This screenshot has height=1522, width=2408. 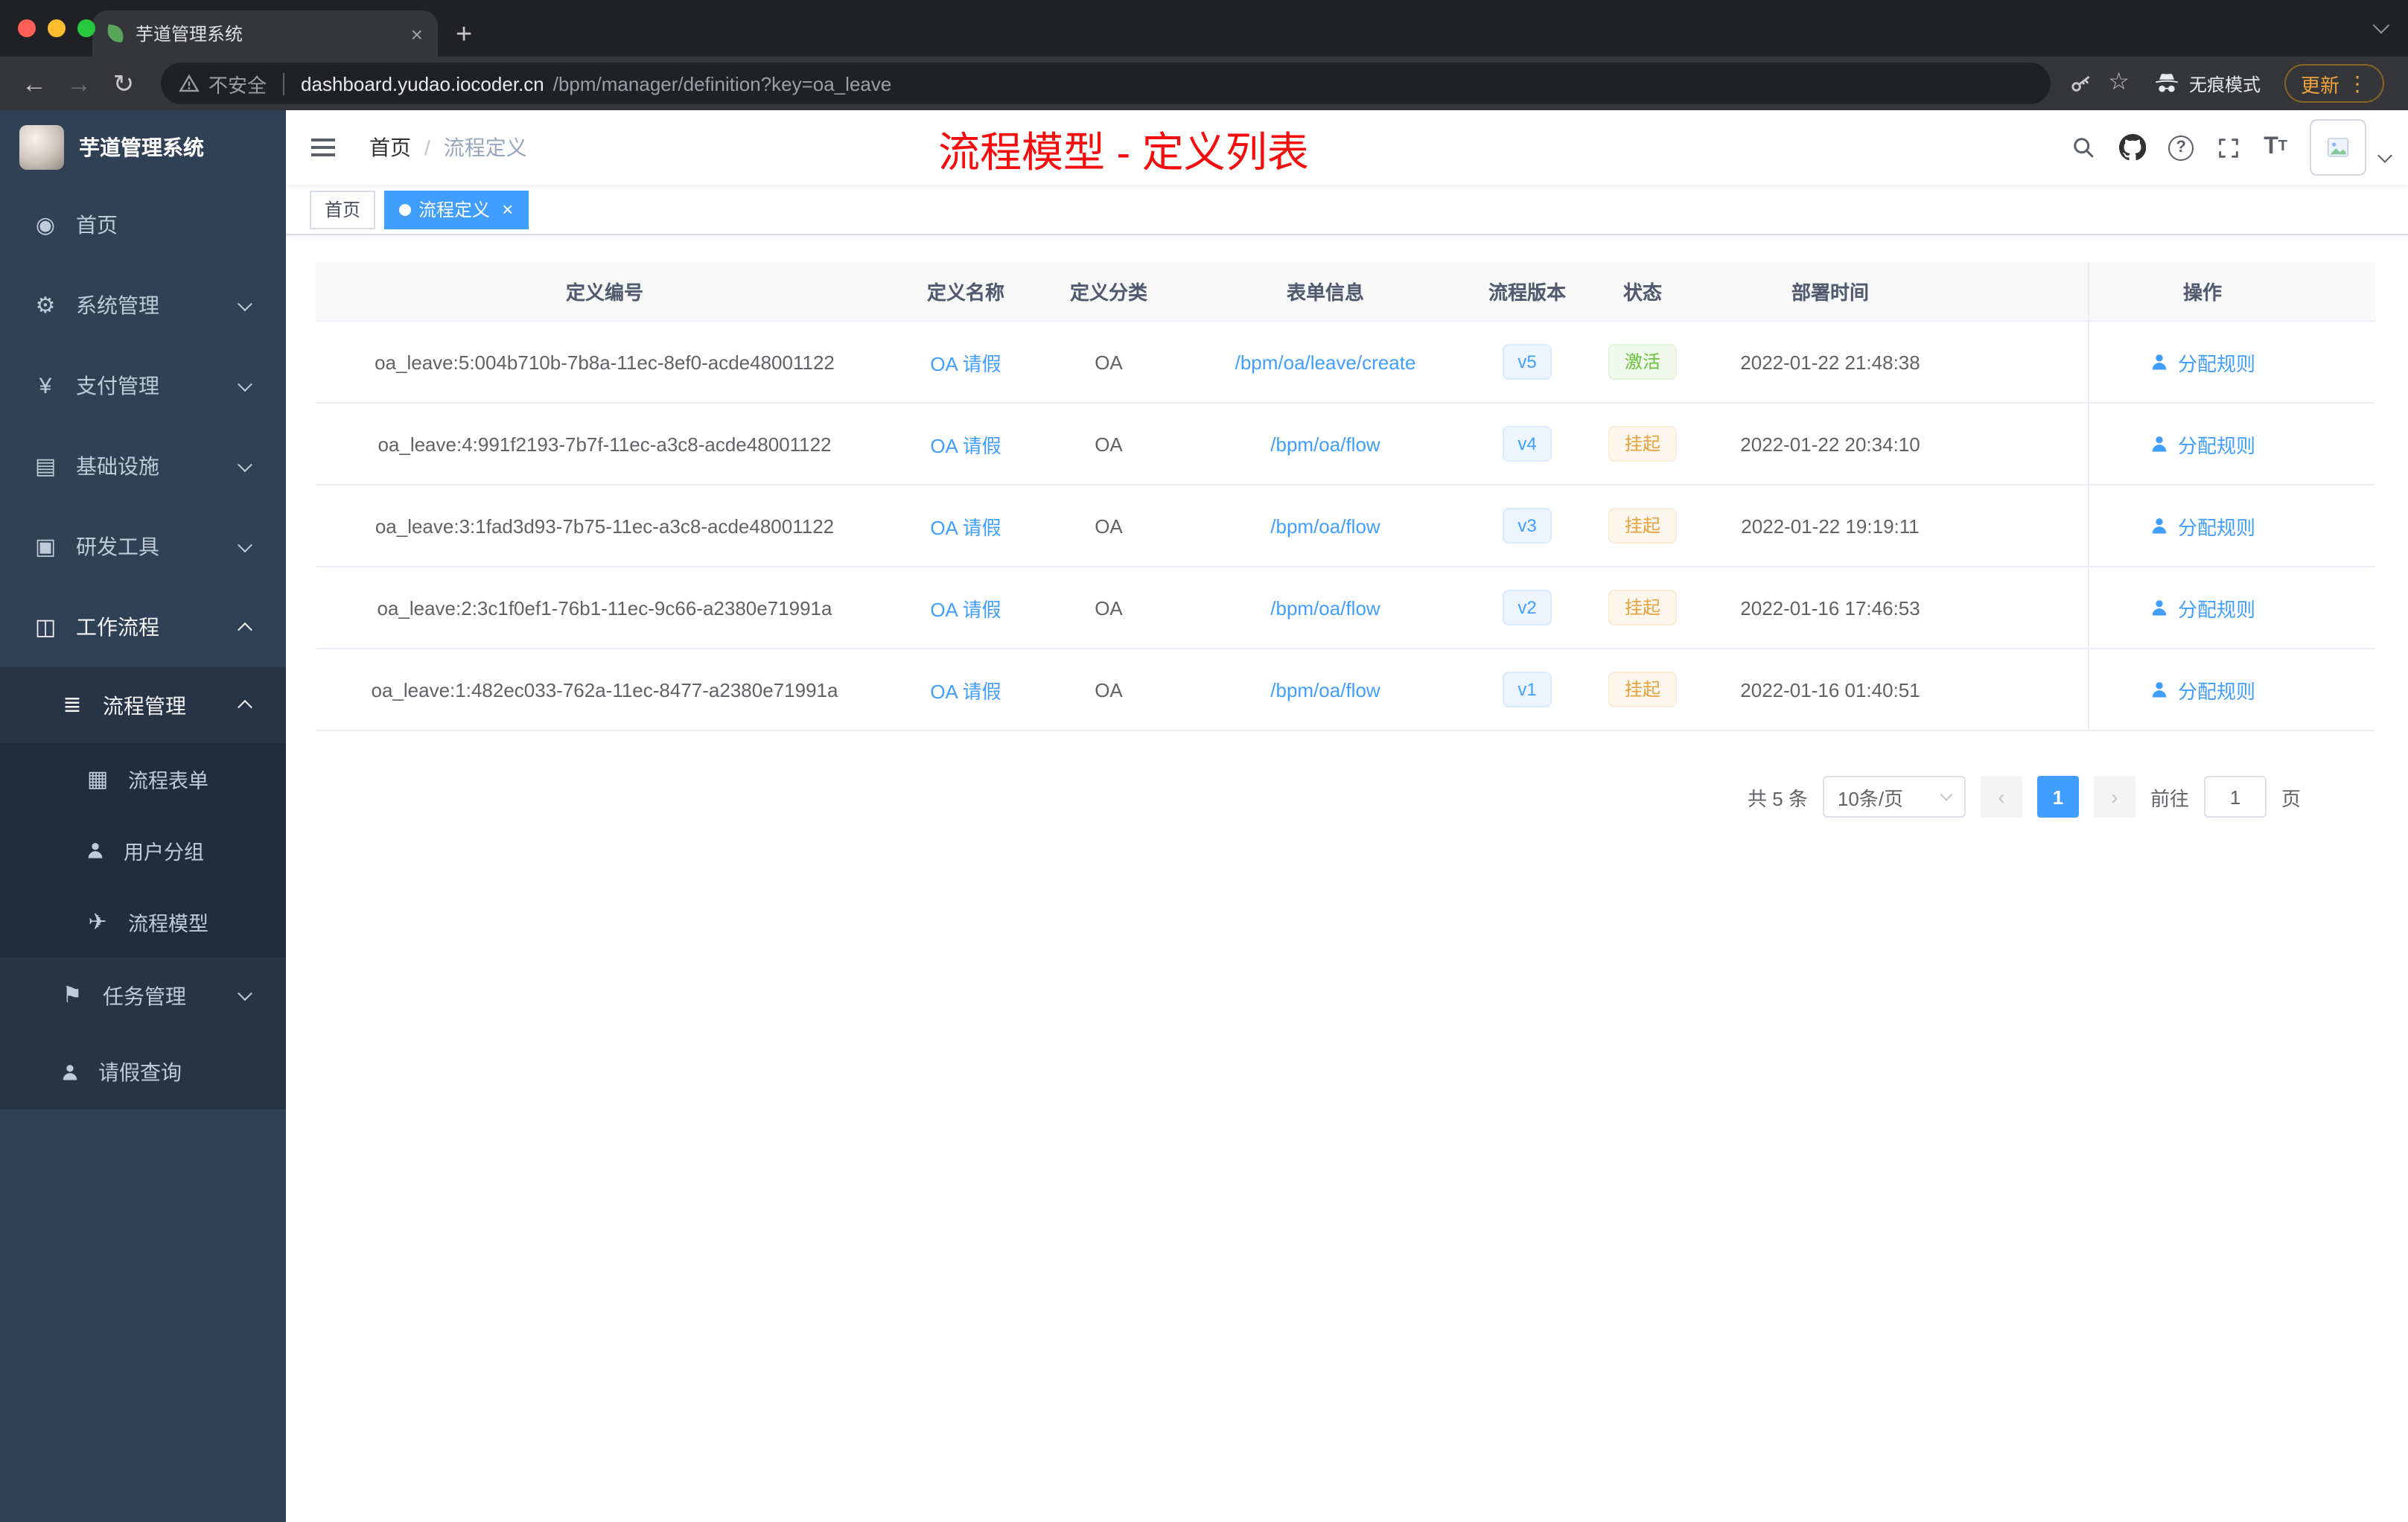 I want to click on font-size-icon: TT, so click(x=2275, y=147).